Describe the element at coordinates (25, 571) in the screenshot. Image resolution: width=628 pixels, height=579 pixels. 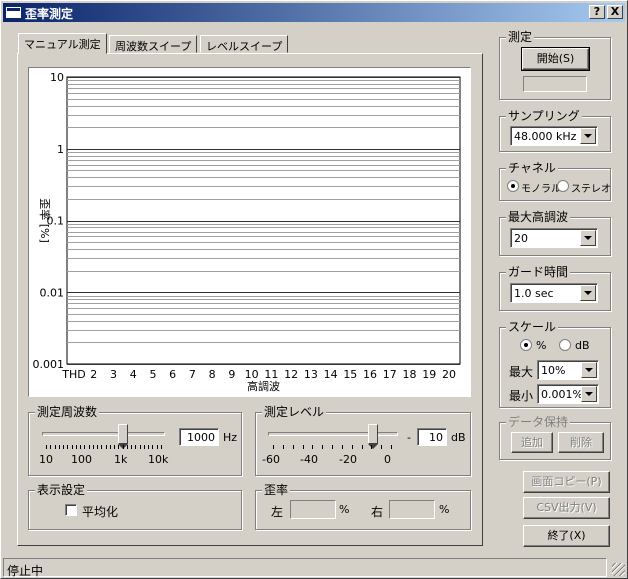
I see `status-text: 停止中` at that location.